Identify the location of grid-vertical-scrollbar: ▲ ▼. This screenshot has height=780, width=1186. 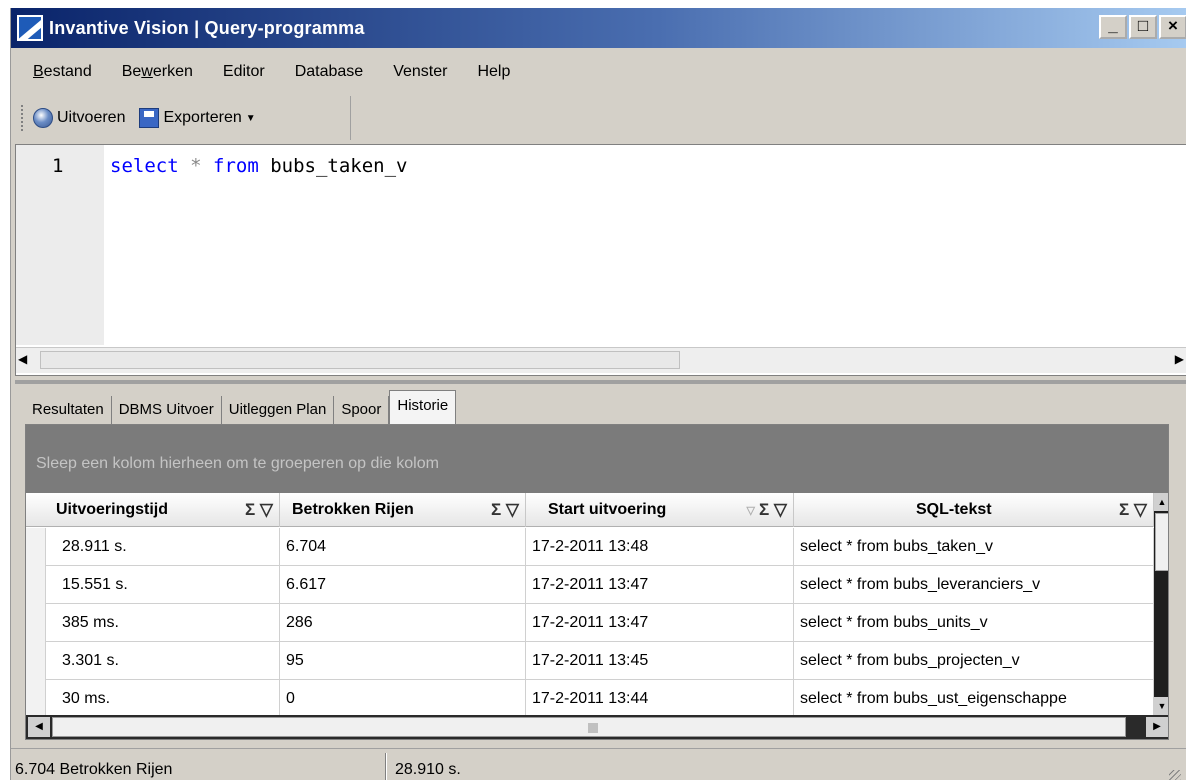
(1161, 604).